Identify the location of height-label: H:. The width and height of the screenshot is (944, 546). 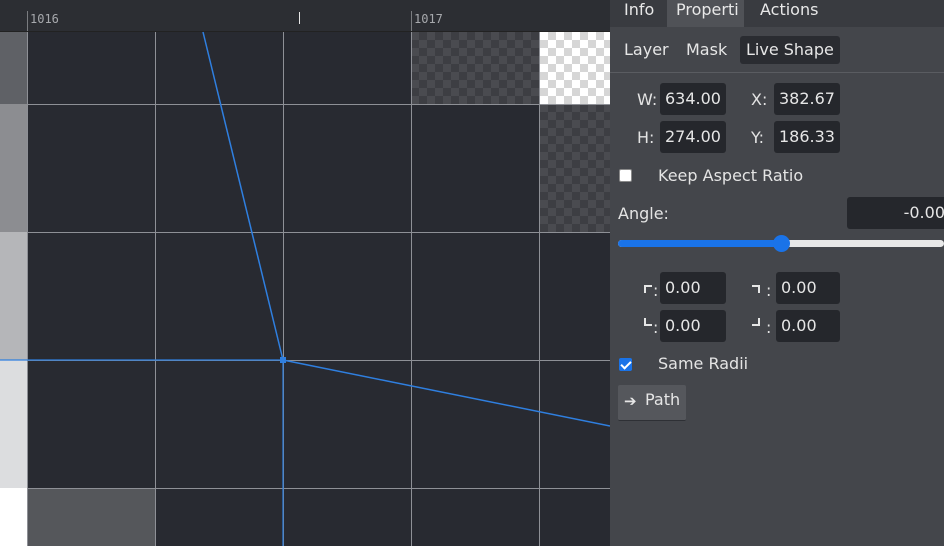
(646, 137).